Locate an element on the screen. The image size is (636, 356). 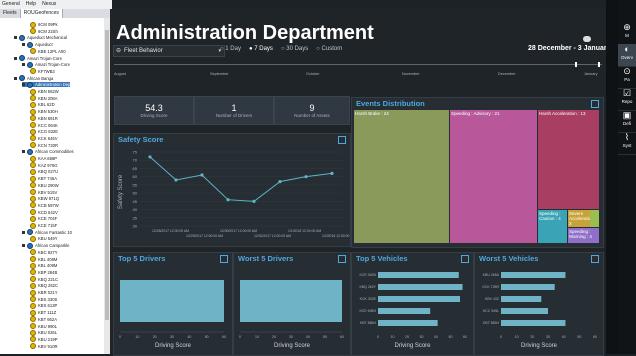
tree-node: KBU 290W is located at coordinates (44, 185).